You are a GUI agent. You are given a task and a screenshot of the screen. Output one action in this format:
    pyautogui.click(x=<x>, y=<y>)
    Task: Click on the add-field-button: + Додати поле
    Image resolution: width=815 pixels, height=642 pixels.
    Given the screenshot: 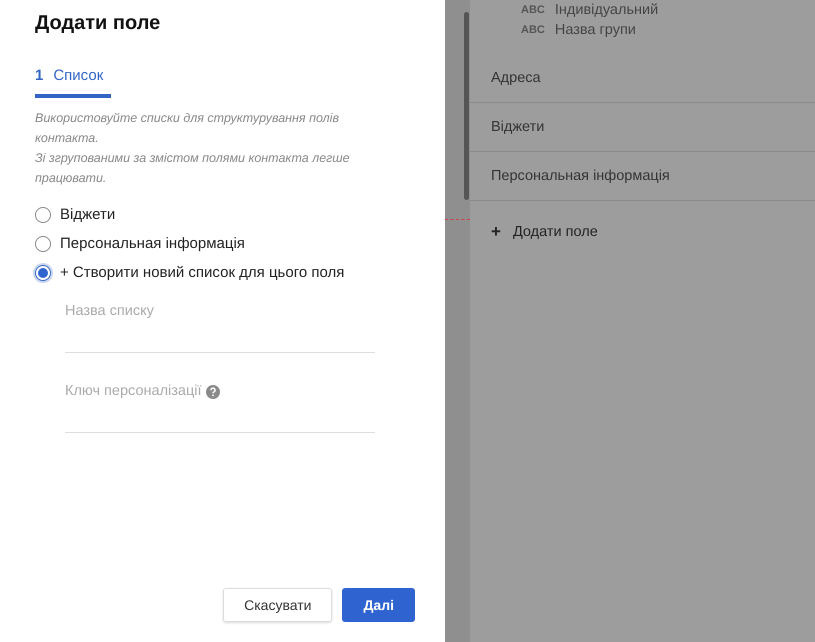 What is the action you would take?
    pyautogui.click(x=642, y=232)
    